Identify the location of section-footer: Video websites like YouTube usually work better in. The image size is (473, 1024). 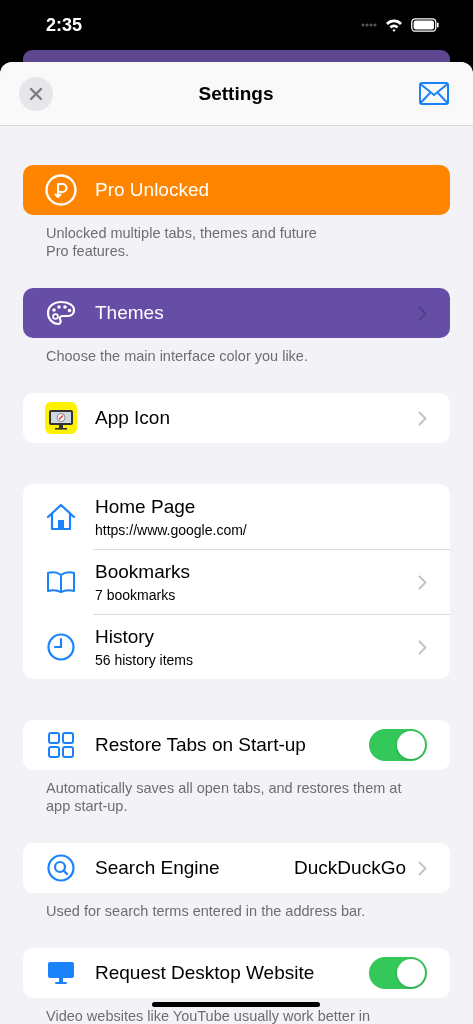
(236, 1015).